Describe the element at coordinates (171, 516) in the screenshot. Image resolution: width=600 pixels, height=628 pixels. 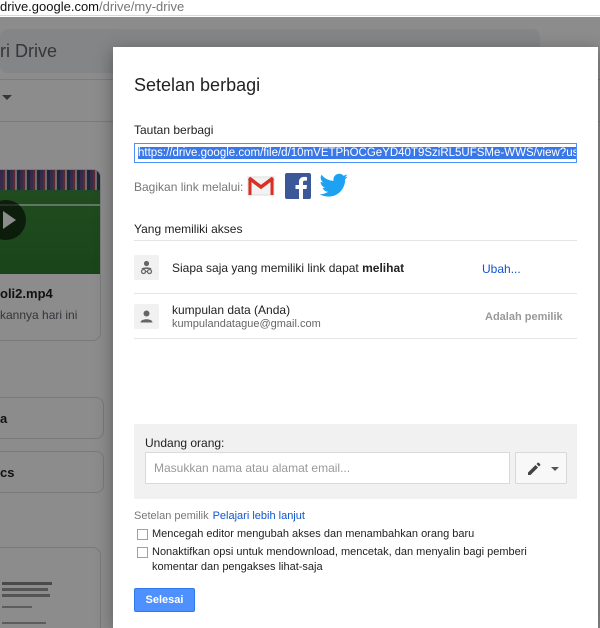
I see `owner-settings-label: Setelan pemilik` at that location.